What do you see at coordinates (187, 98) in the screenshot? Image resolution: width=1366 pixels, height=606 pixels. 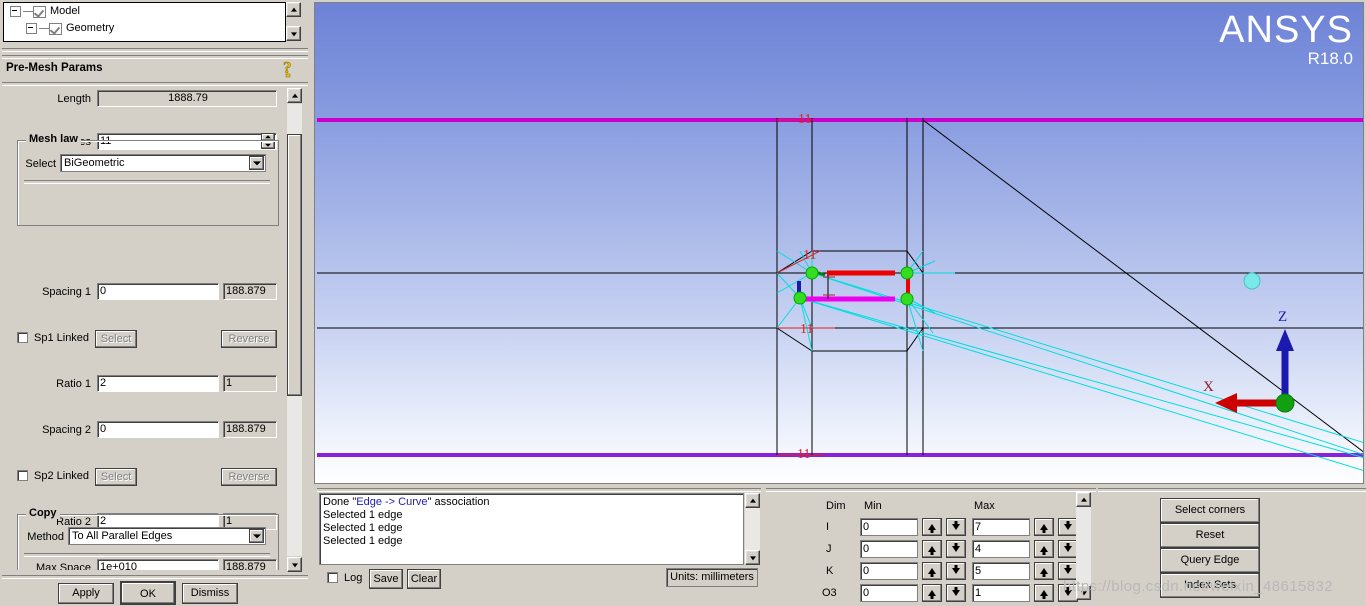 I see `length-value: 1888.79` at bounding box center [187, 98].